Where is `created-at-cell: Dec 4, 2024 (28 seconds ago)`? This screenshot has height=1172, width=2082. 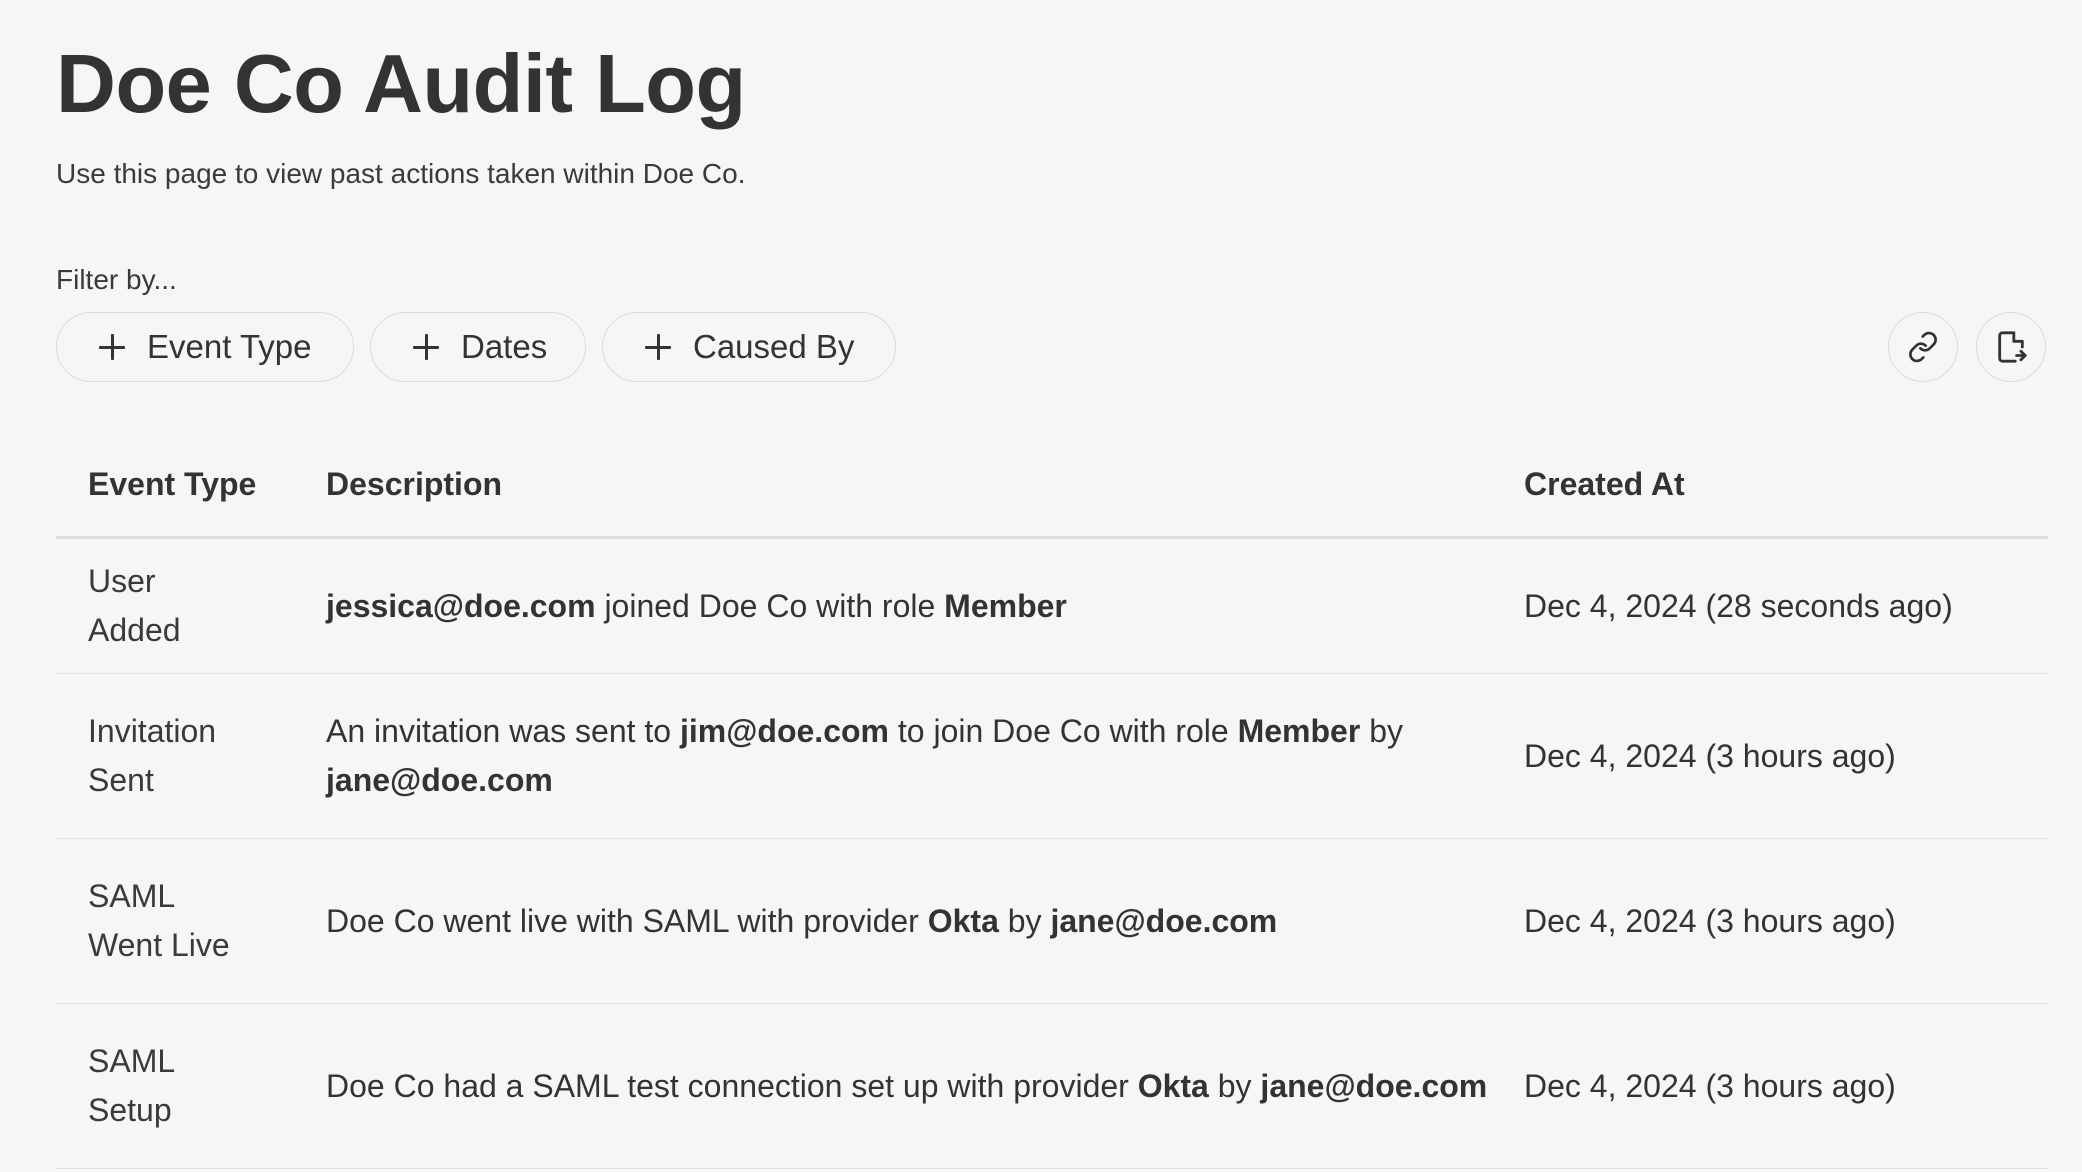
created-at-cell: Dec 4, 2024 (28 seconds ago) is located at coordinates (1770, 605).